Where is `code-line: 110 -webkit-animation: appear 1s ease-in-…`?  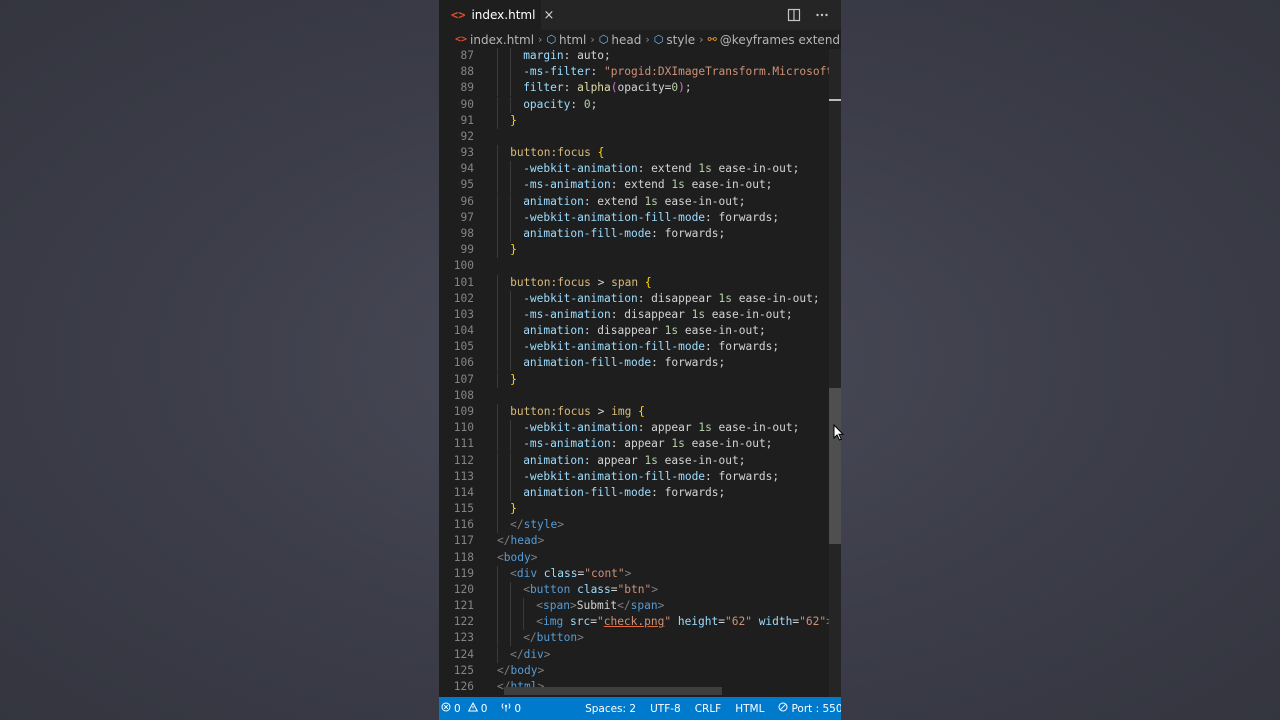
code-line: 110 -webkit-animation: appear 1s ease-in-… is located at coordinates (634, 428).